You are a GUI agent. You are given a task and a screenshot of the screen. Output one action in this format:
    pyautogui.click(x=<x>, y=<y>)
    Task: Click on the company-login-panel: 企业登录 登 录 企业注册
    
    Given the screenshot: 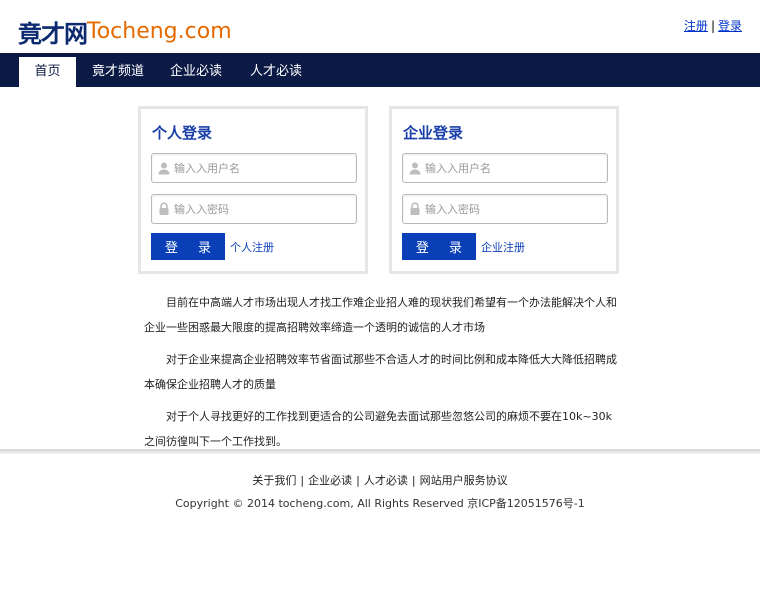 What is the action you would take?
    pyautogui.click(x=504, y=190)
    